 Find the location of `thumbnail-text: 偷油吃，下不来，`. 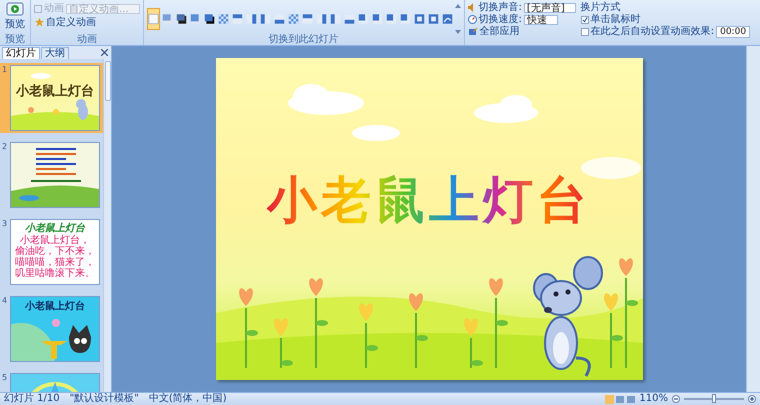

thumbnail-text: 偷油吃，下不来， is located at coordinates (55, 251).